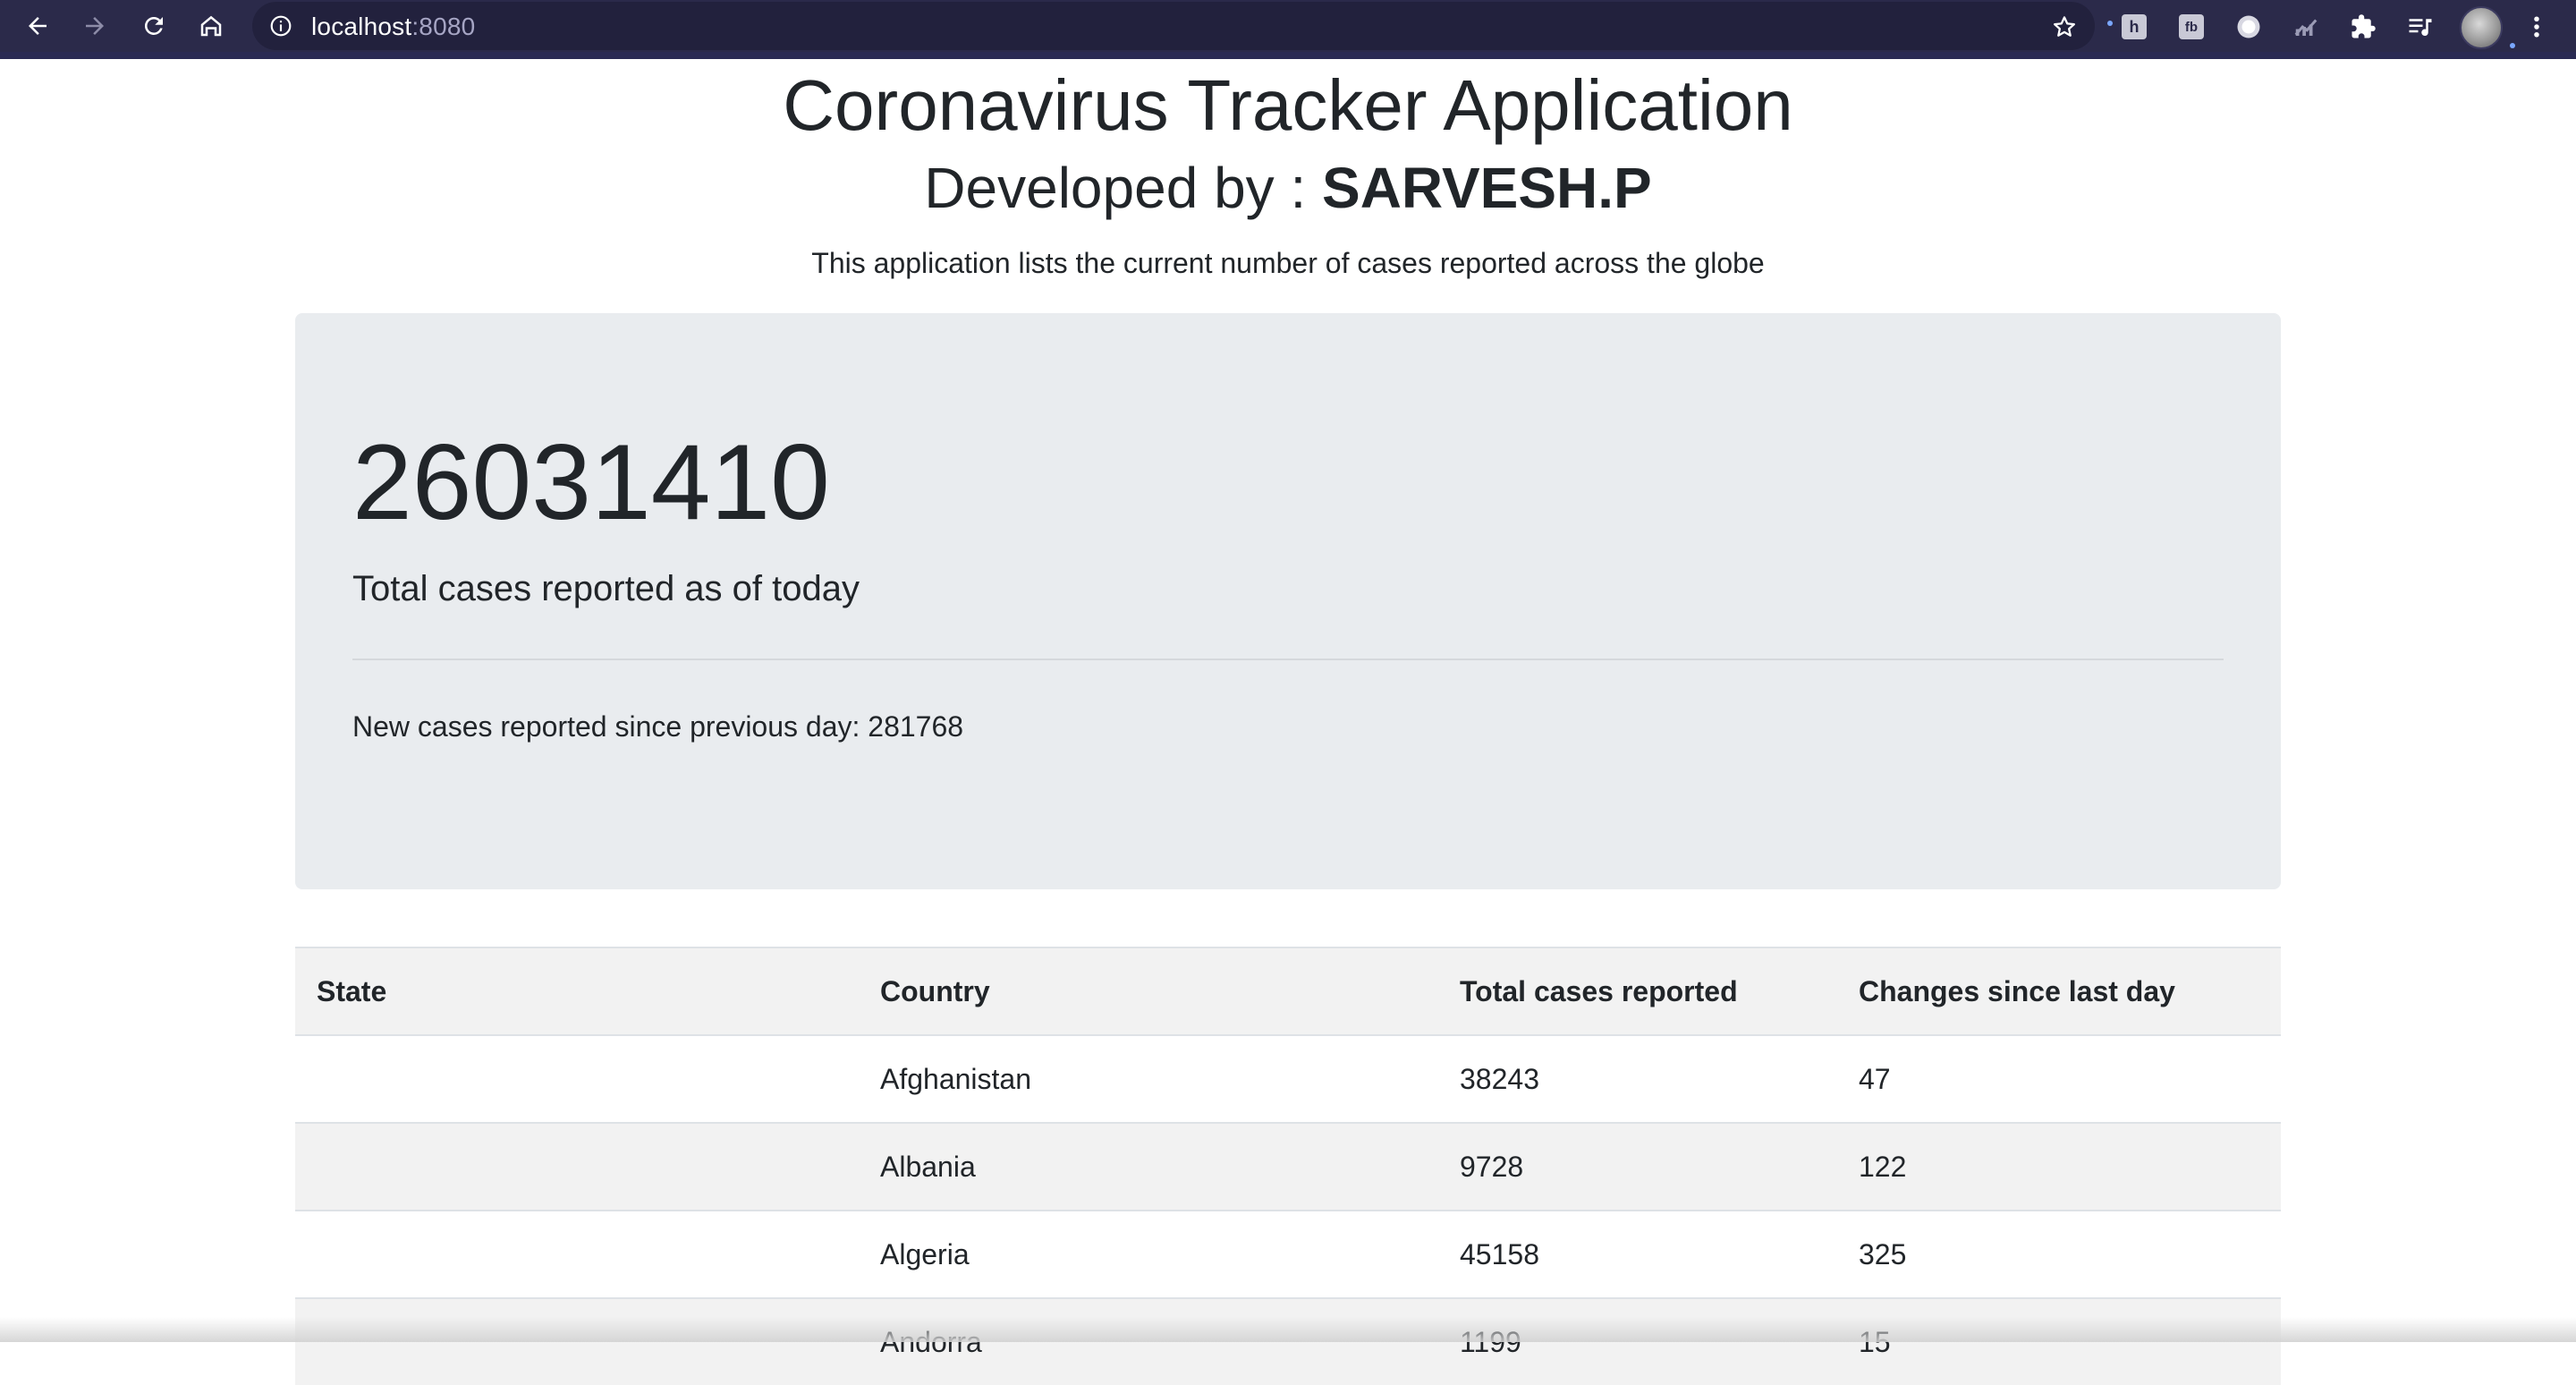 The height and width of the screenshot is (1385, 2576). What do you see at coordinates (1148, 1254) in the screenshot?
I see `cell-country: Algeria` at bounding box center [1148, 1254].